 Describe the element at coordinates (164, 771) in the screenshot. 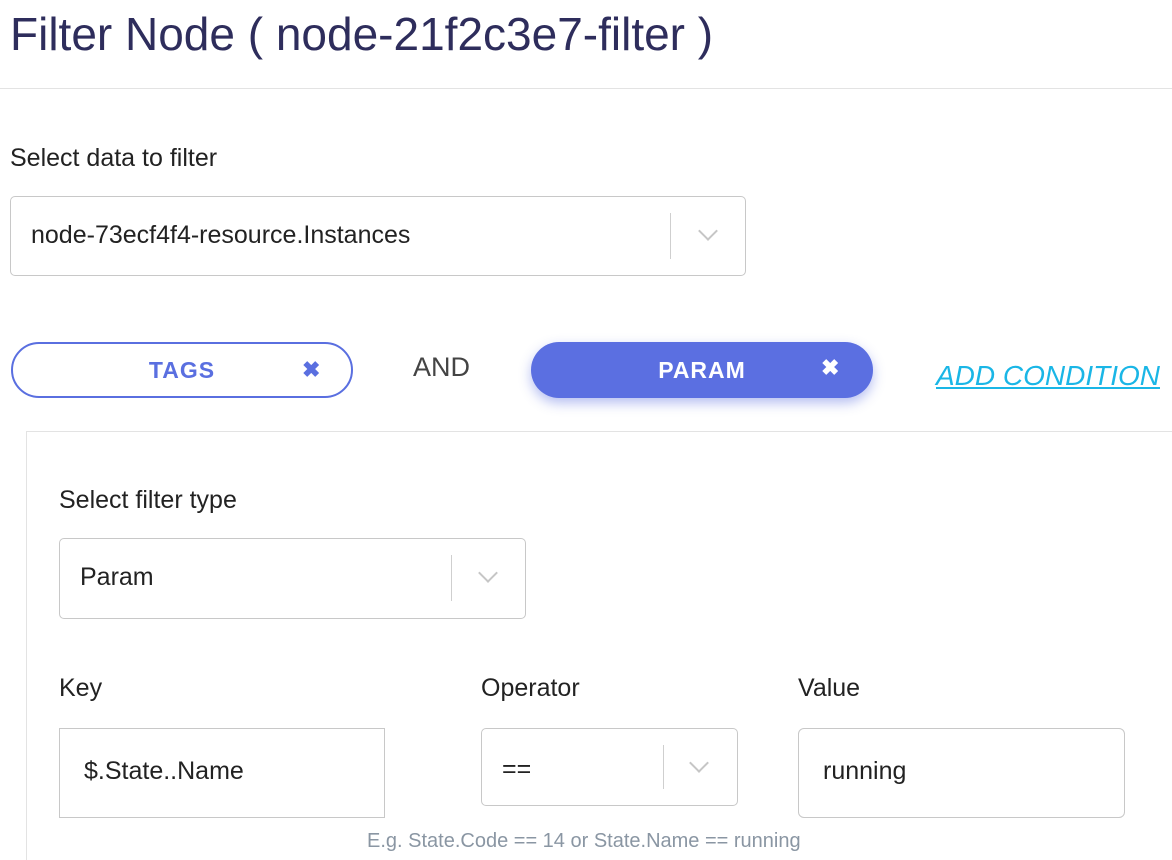

I see `key-input-value: $.State..Name` at that location.